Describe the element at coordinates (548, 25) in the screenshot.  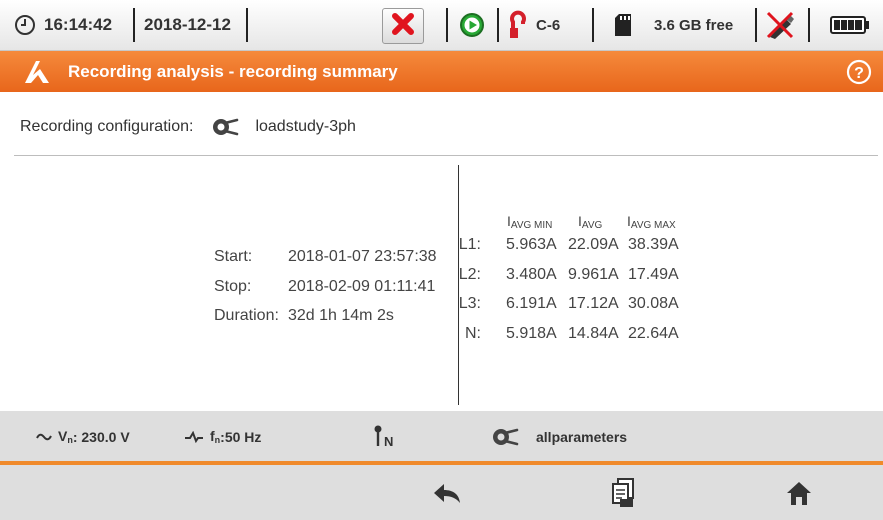
I see `clamp-type: C-6` at that location.